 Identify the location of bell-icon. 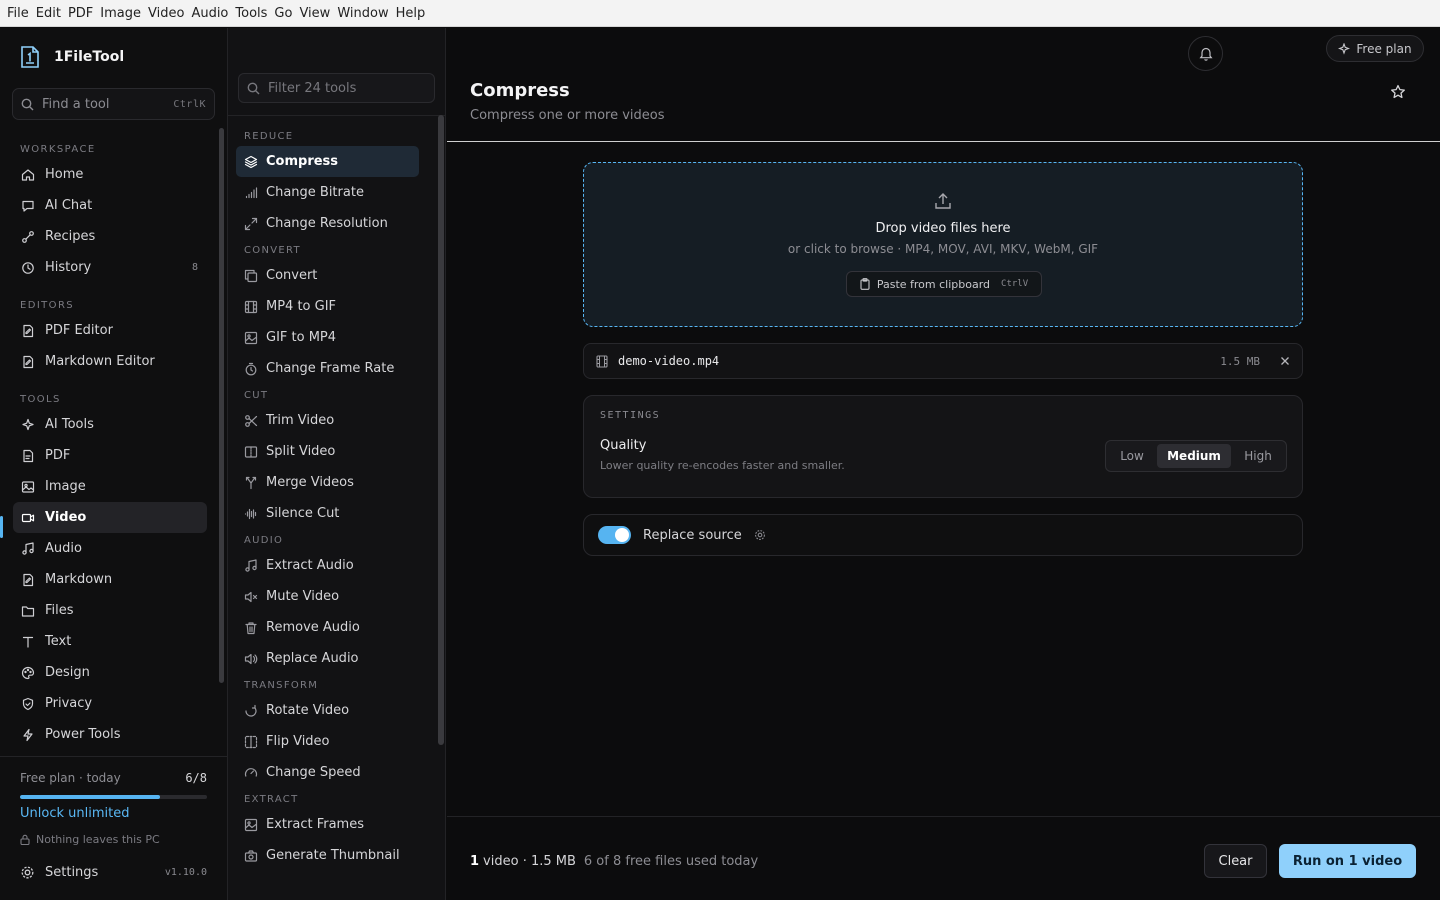
(1205, 53).